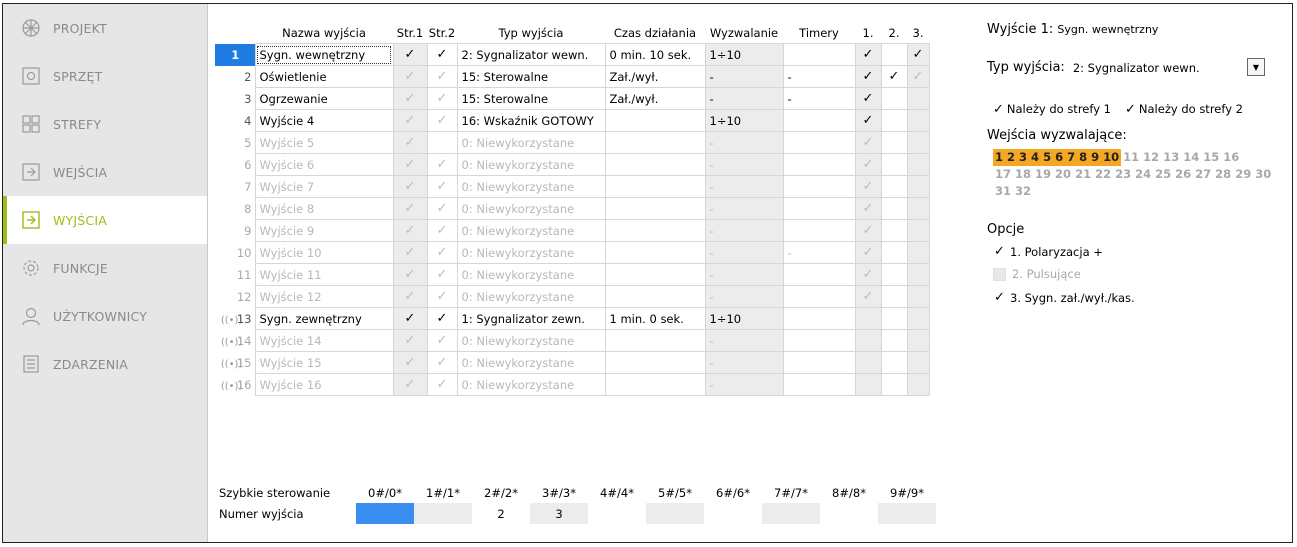 The width and height of the screenshot is (1297, 547). What do you see at coordinates (105, 76) in the screenshot?
I see `sidebar-item-sprzet: SPRZĘT` at bounding box center [105, 76].